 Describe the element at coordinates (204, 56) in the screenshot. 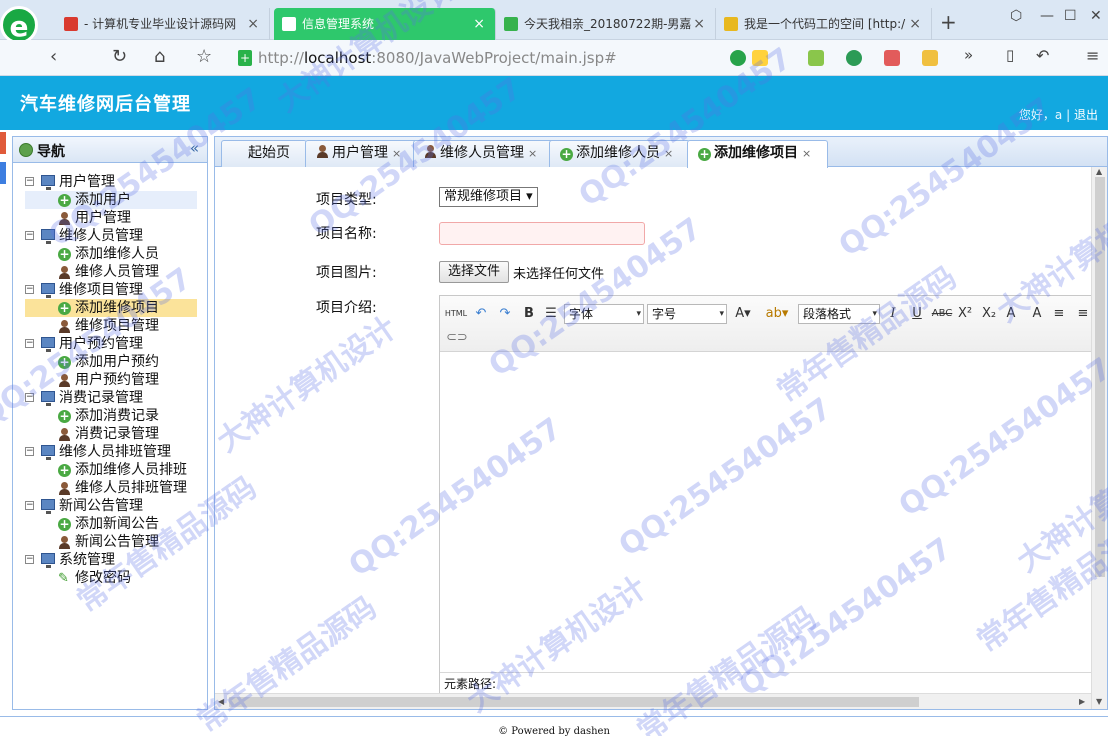

I see `bookmark-star-icon: ☆` at that location.